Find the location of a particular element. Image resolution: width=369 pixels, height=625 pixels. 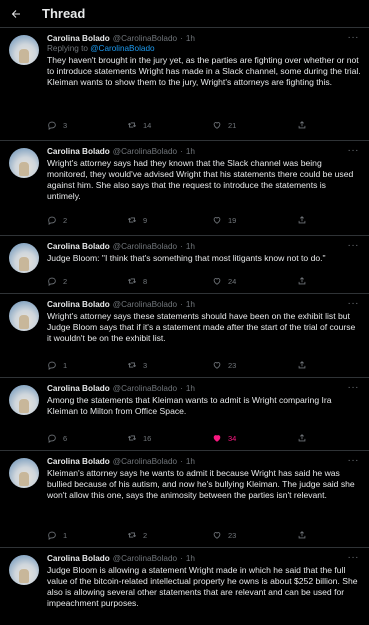

reply-button: 3 is located at coordinates (57, 125).